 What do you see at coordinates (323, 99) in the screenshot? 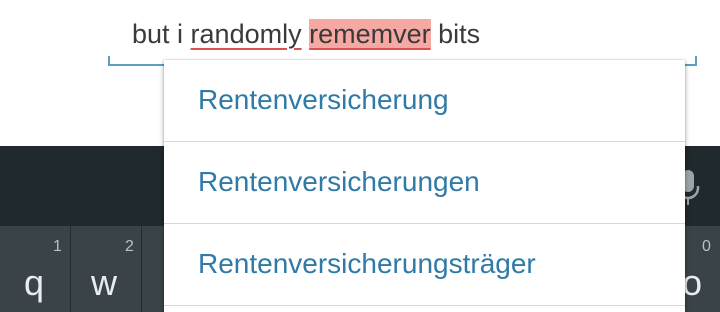
I see `suggestion-label: Rentenversicherung` at bounding box center [323, 99].